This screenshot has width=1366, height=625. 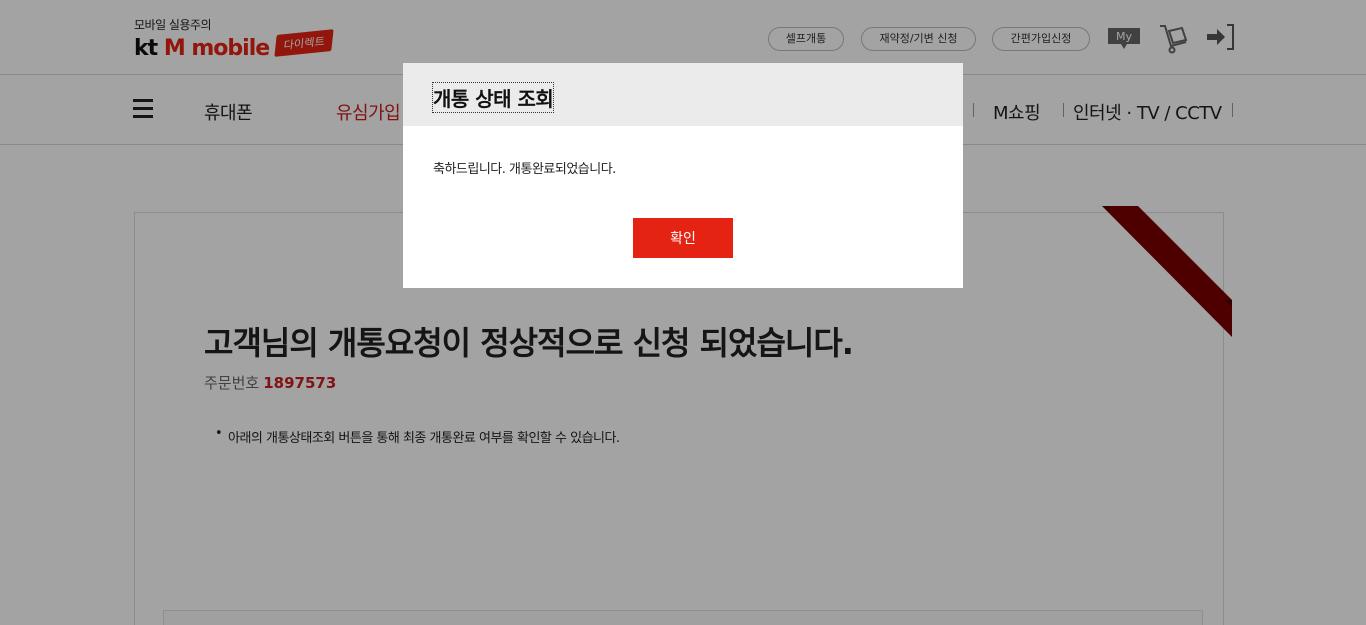 I want to click on dialog-header: 개통 상태 조회, so click(x=683, y=94).